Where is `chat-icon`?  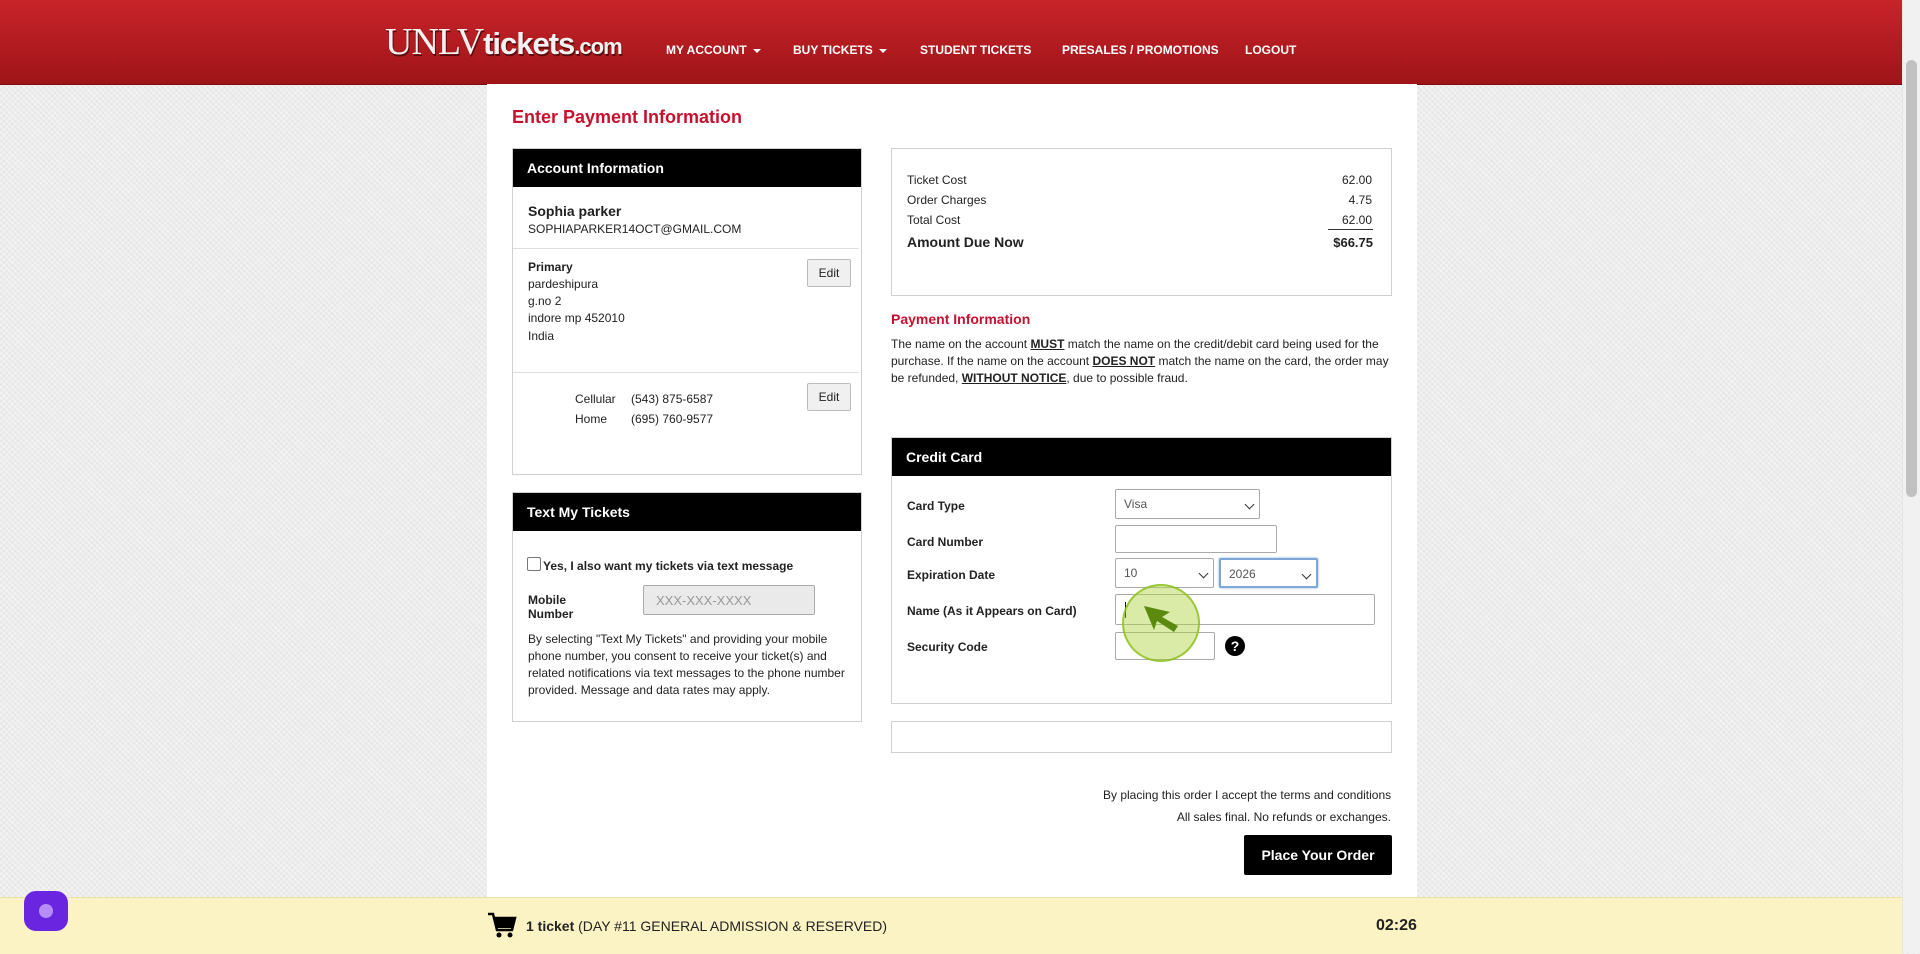
chat-icon is located at coordinates (46, 911).